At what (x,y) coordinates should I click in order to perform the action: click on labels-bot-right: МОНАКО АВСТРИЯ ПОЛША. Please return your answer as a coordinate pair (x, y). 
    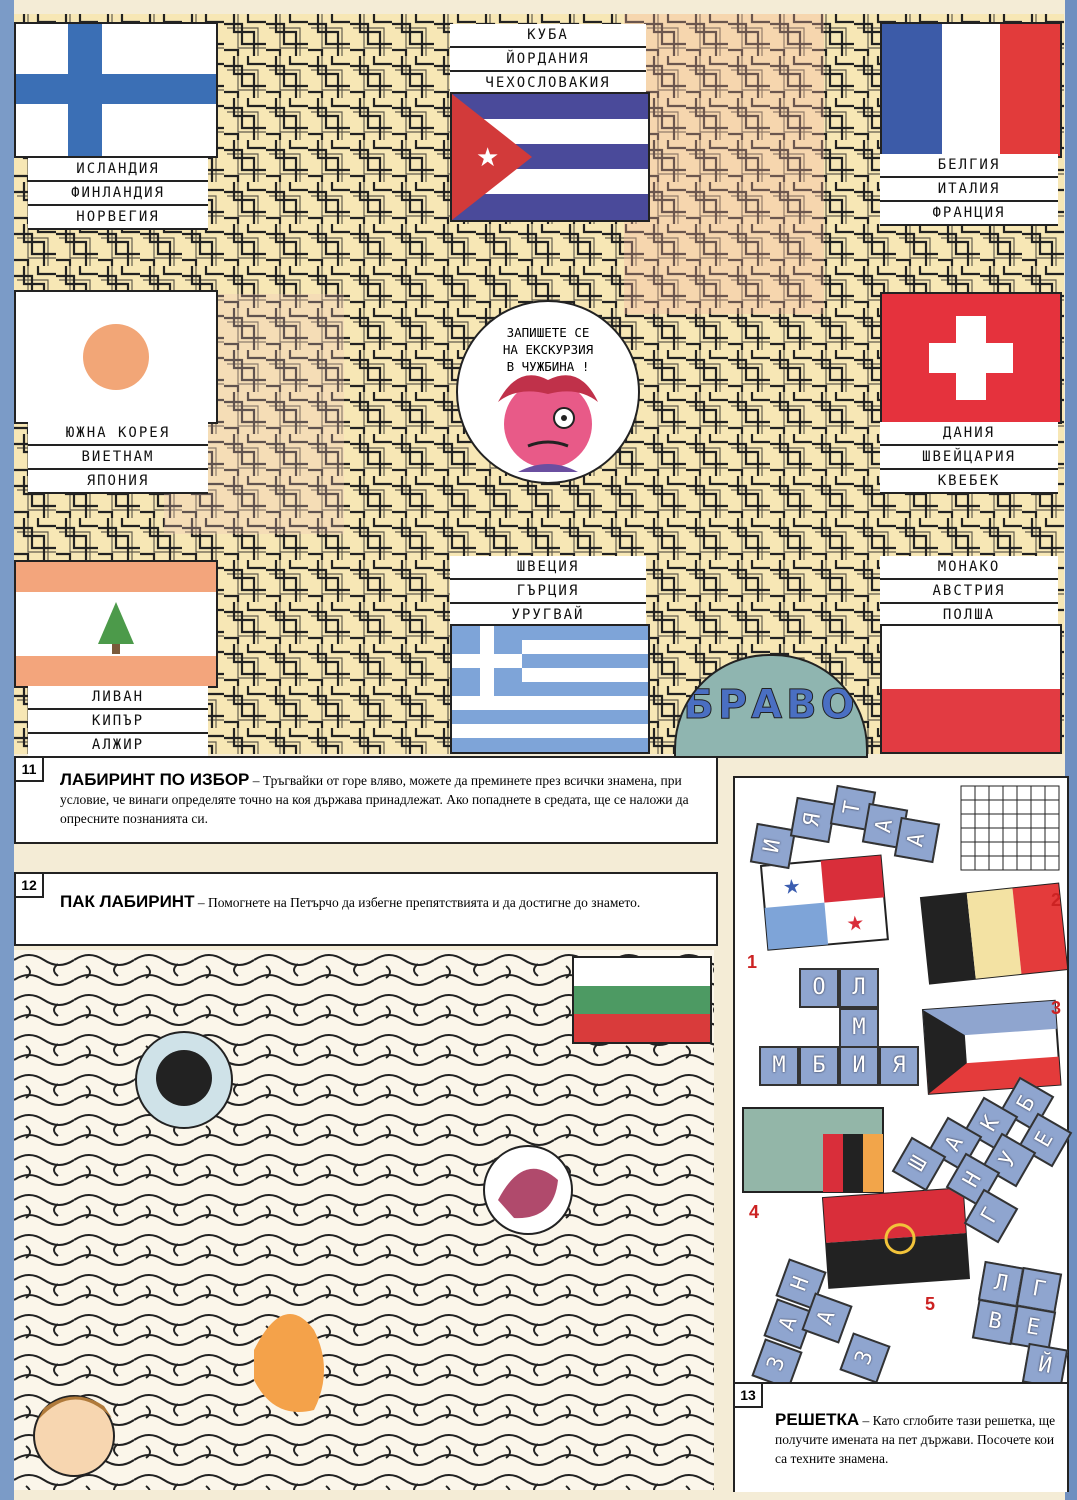
    Looking at the image, I should click on (969, 592).